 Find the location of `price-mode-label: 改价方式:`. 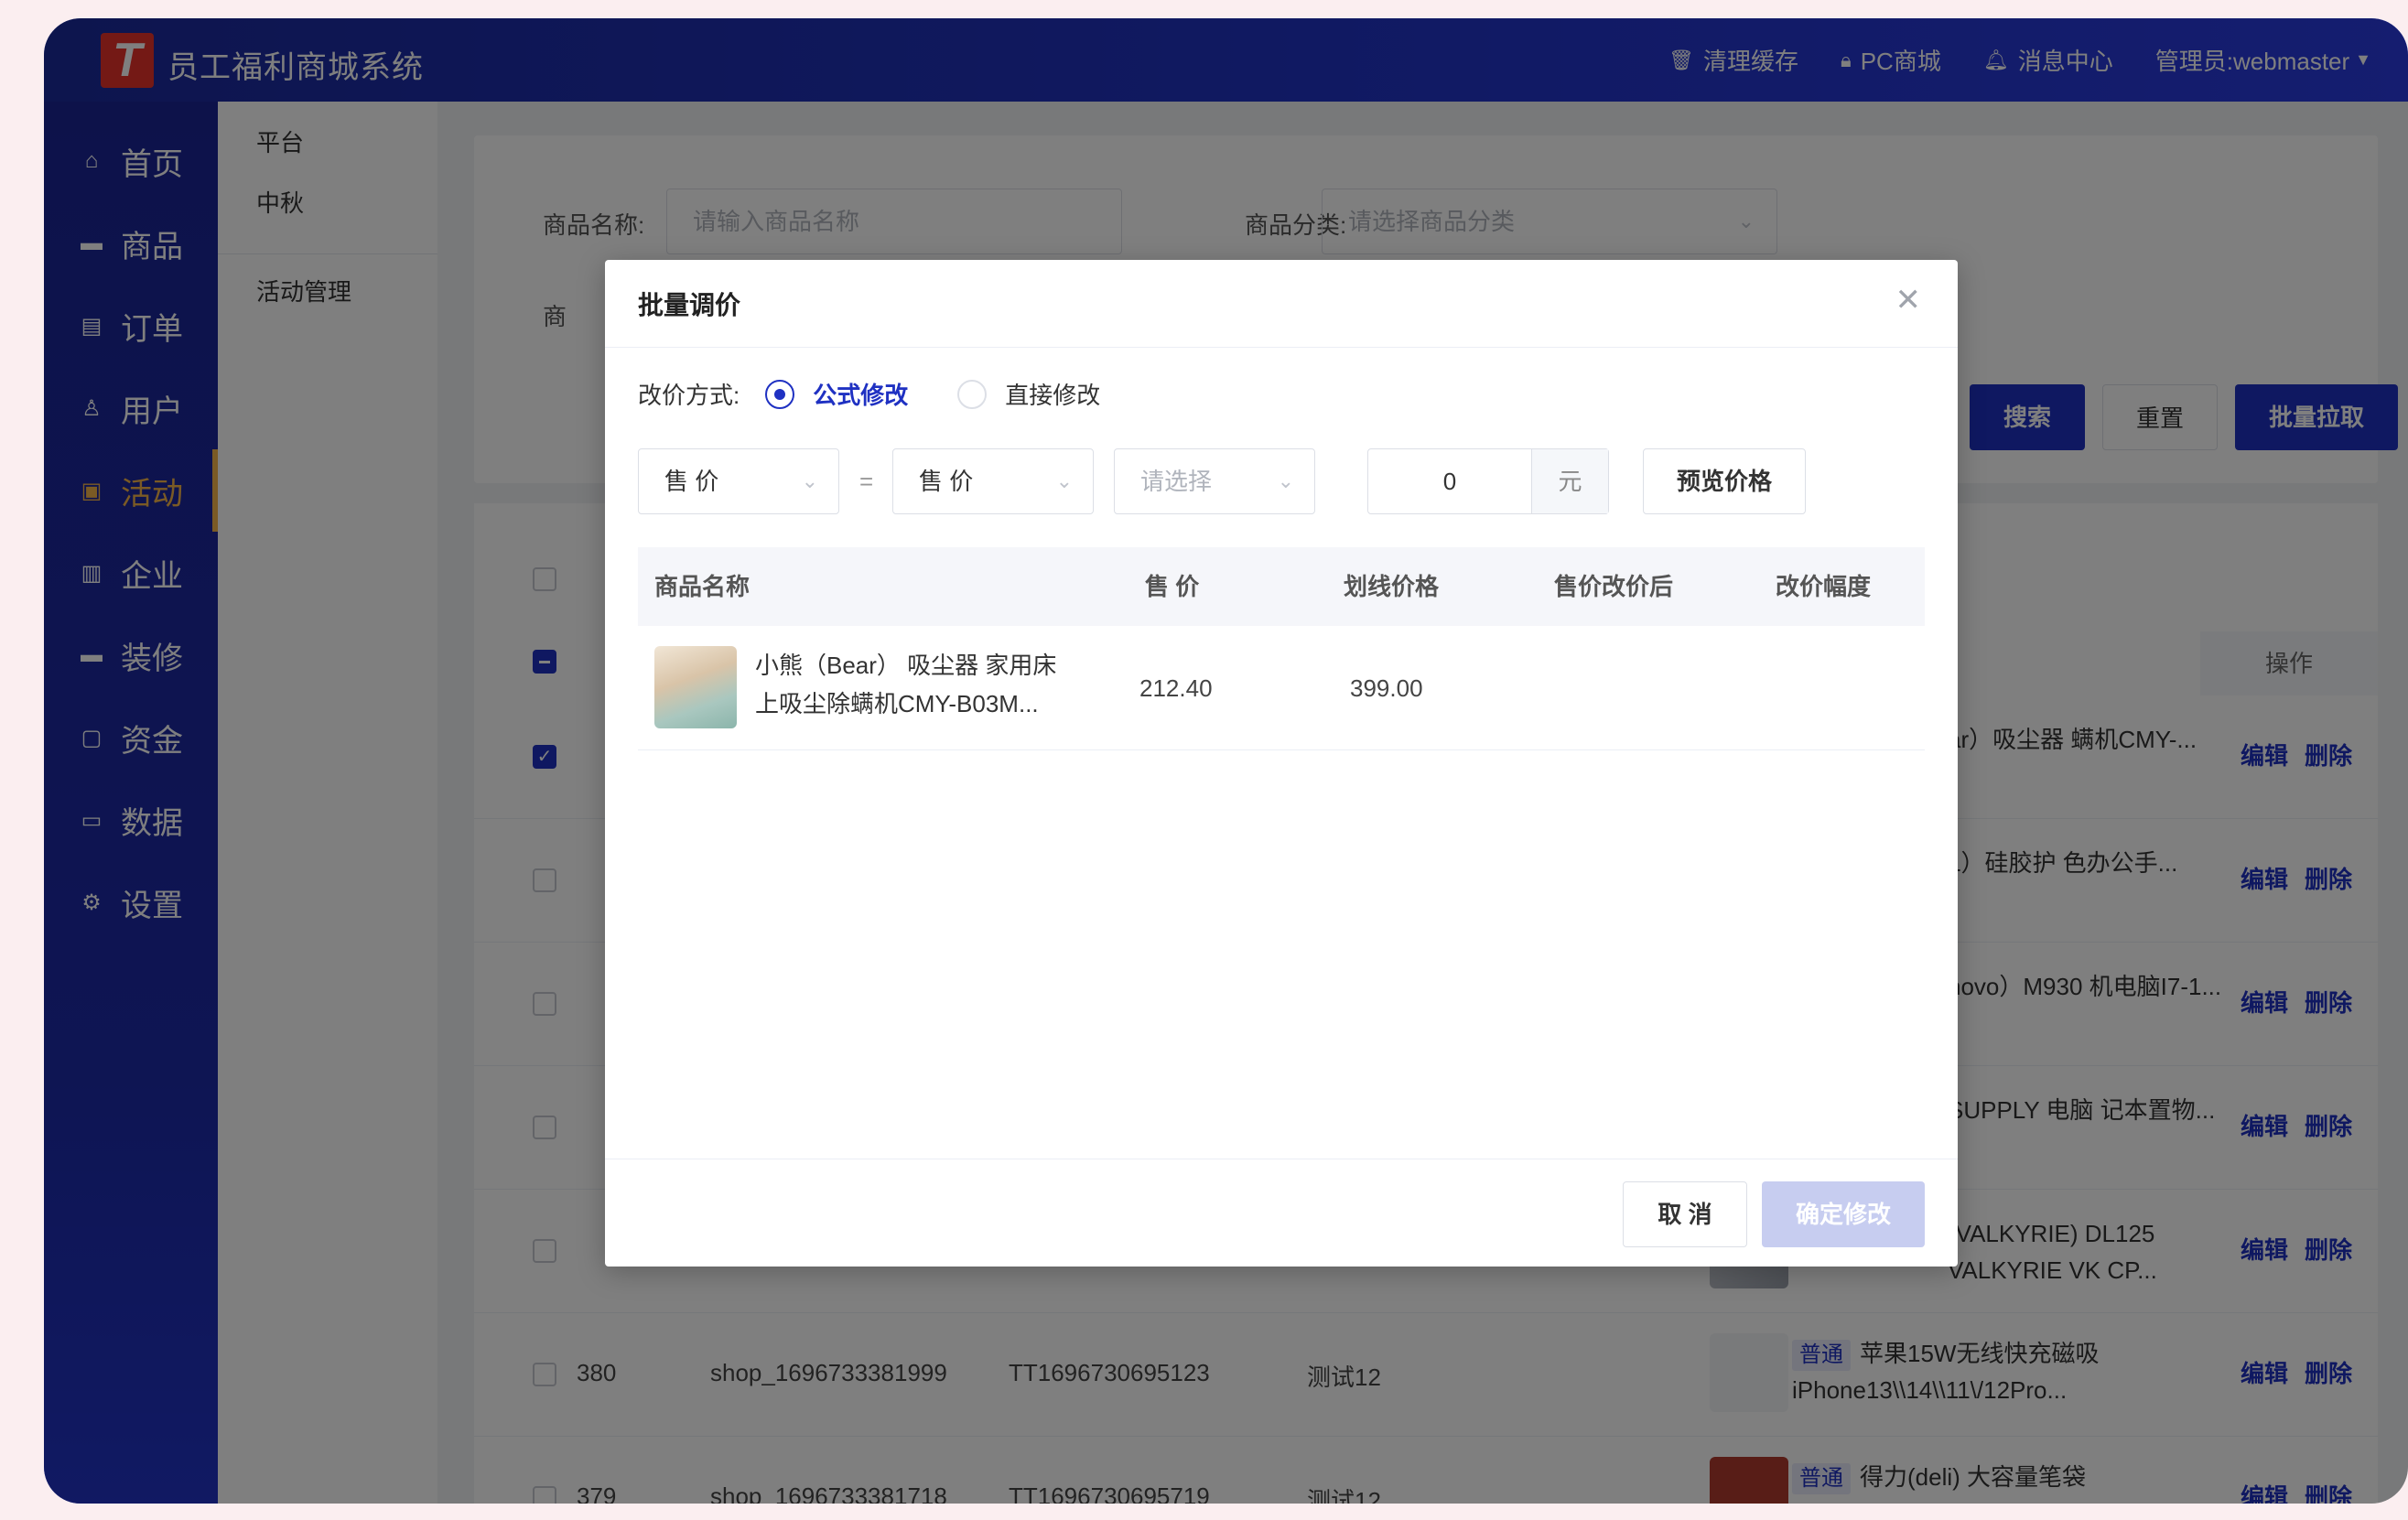

price-mode-label: 改价方式: is located at coordinates (689, 395).